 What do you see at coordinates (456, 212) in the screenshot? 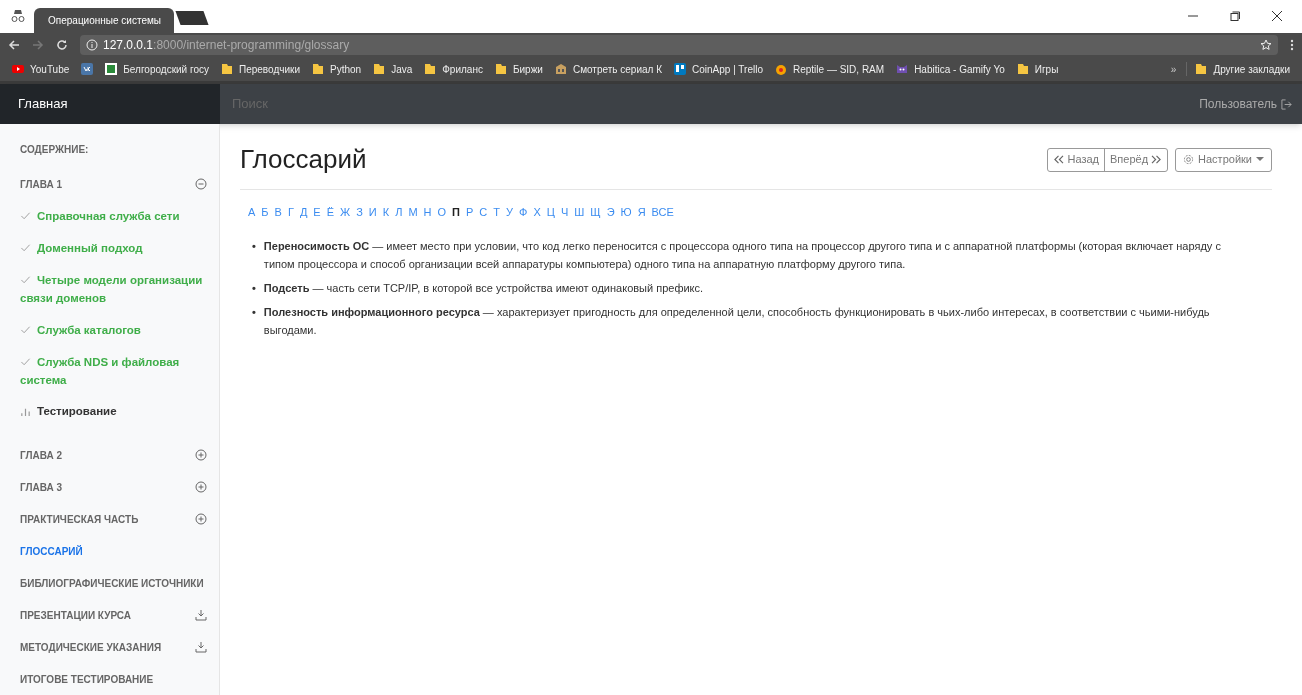
I see `letter-link: П` at bounding box center [456, 212].